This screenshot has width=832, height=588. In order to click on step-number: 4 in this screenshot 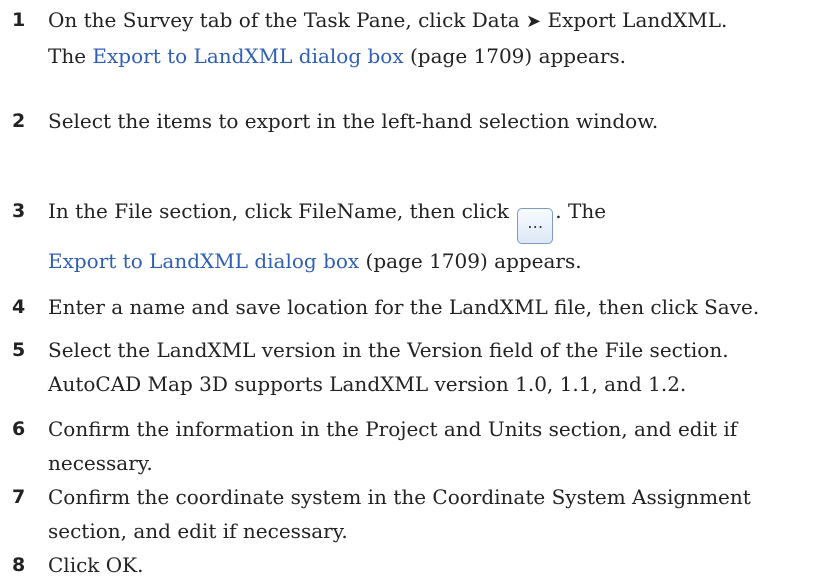, I will do `click(19, 307)`.